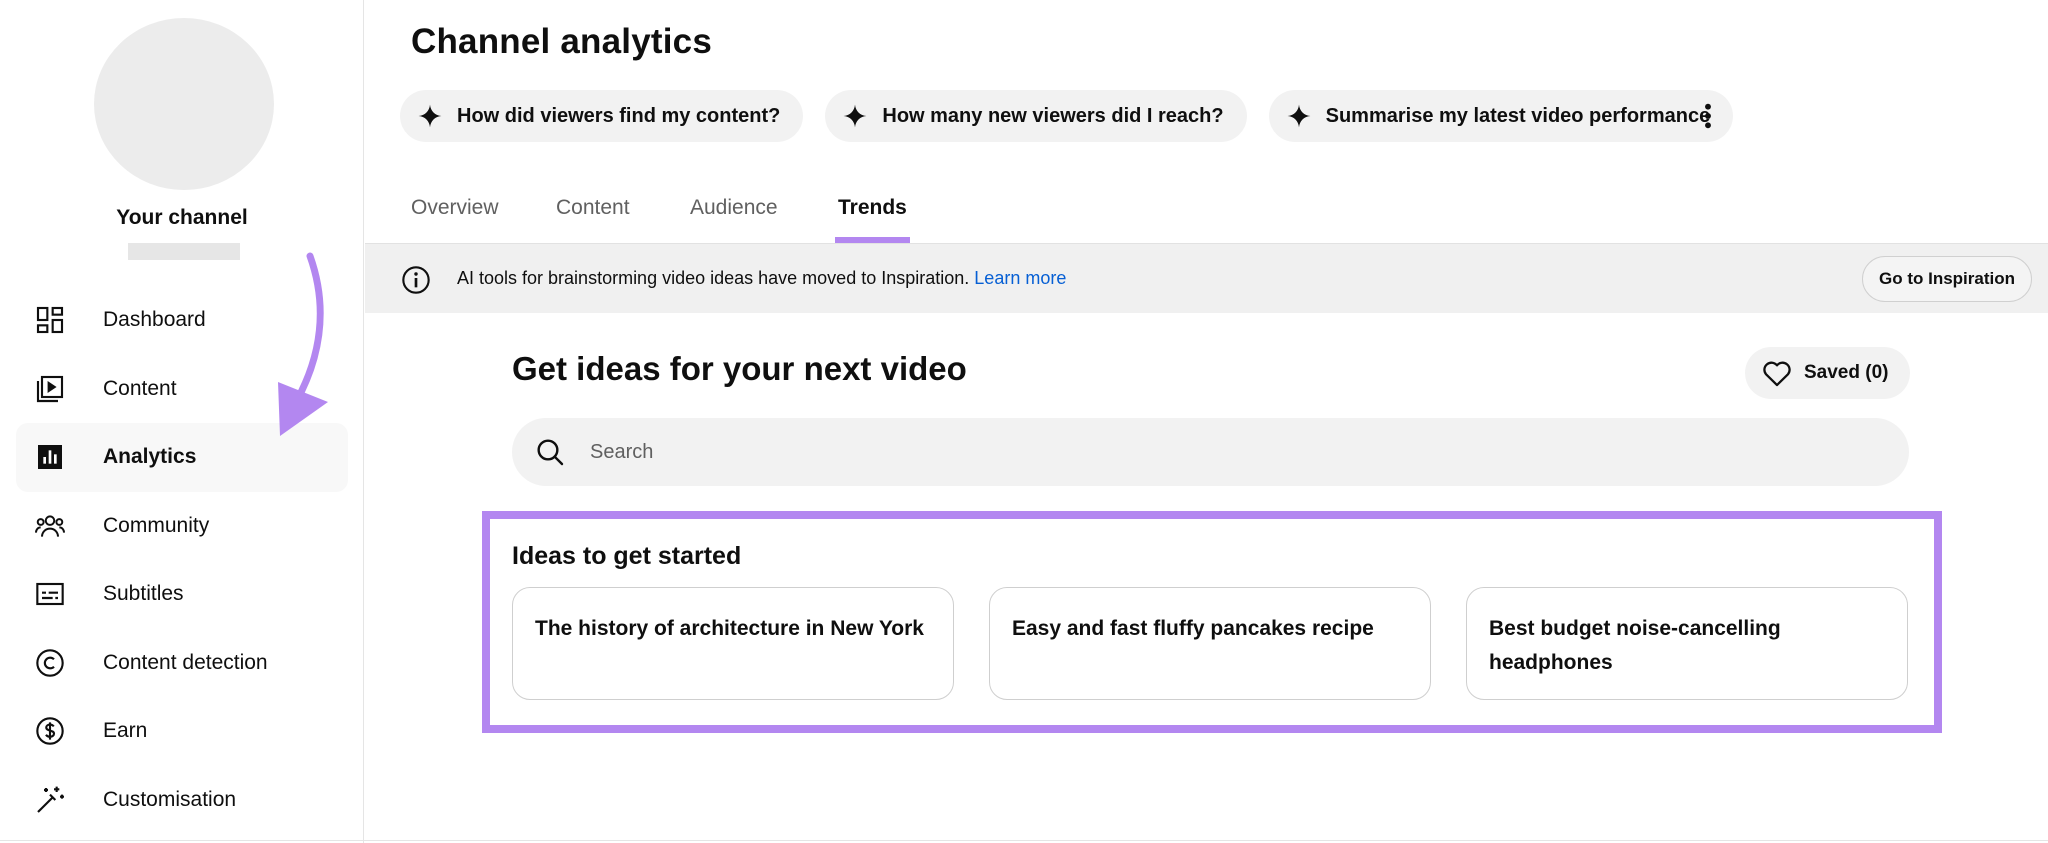 The image size is (2048, 843). I want to click on content-icon, so click(50, 389).